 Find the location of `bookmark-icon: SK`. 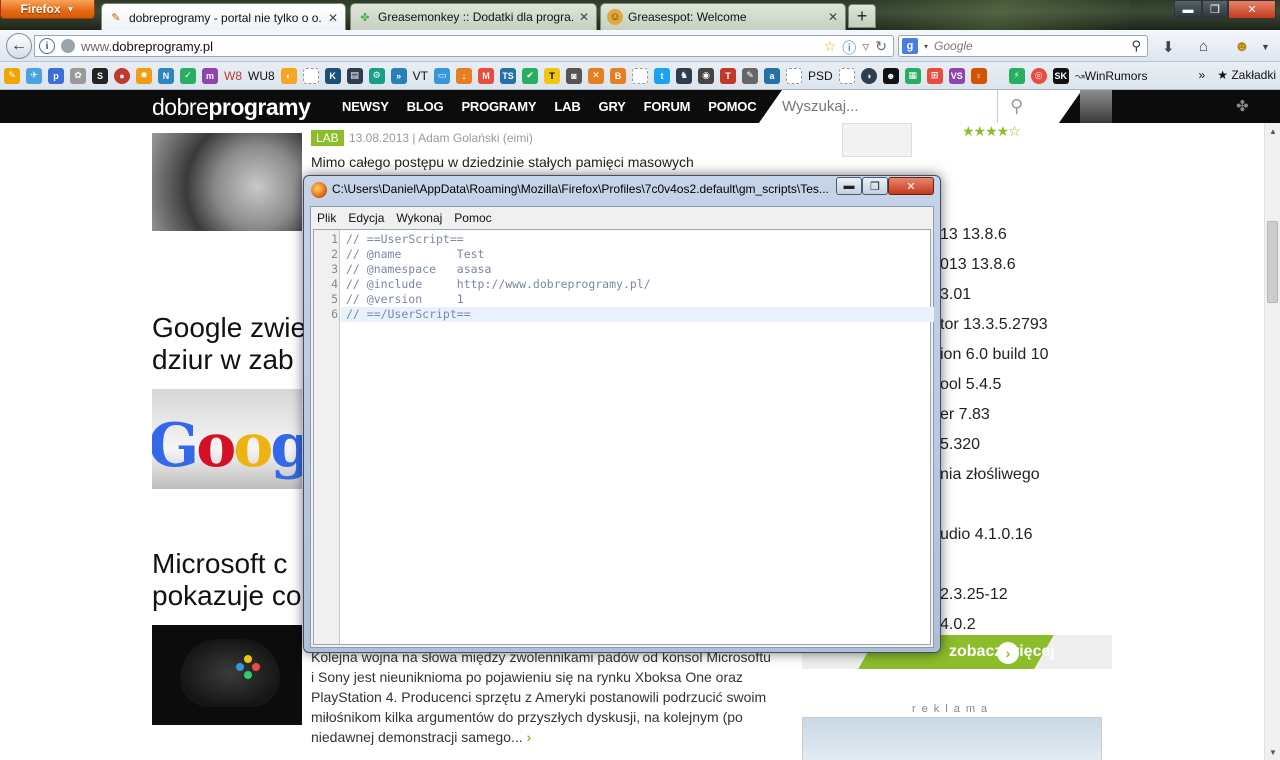

bookmark-icon: SK is located at coordinates (1060, 75).